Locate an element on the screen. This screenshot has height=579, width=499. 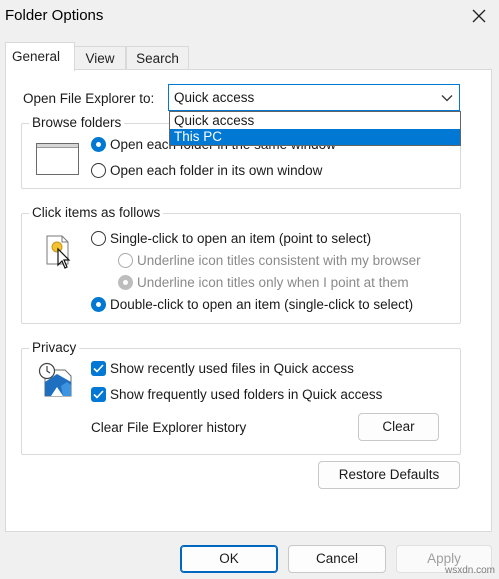
window-preview-icon is located at coordinates (57, 159).